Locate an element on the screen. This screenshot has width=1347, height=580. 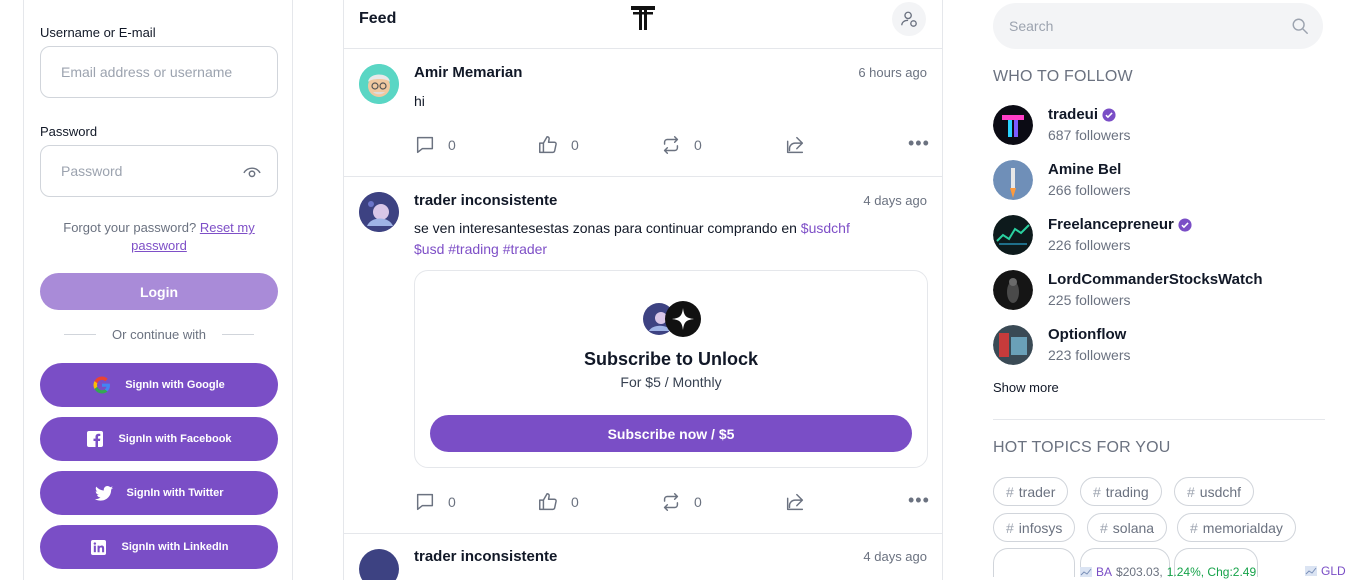
eye-icon is located at coordinates (252, 172).